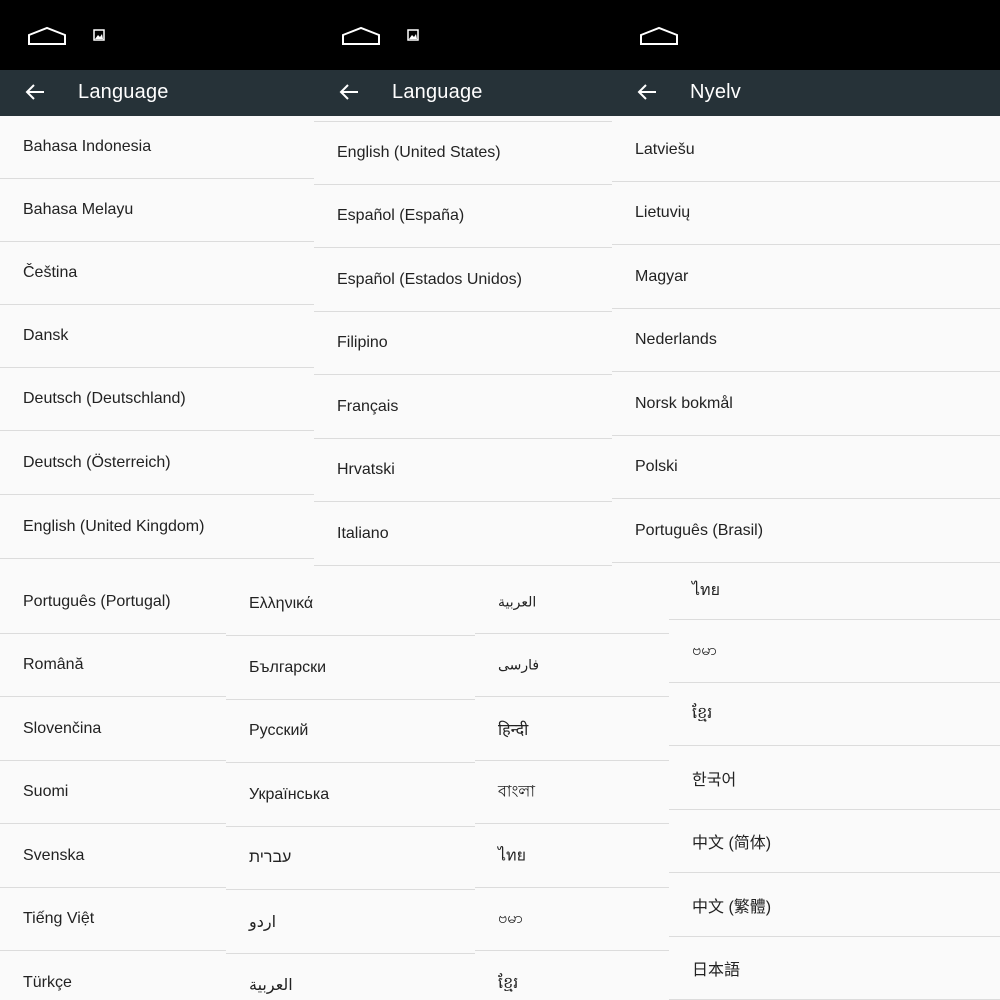 This screenshot has height=1000, width=1000. What do you see at coordinates (834, 968) in the screenshot?
I see `language-item: 日本語` at bounding box center [834, 968].